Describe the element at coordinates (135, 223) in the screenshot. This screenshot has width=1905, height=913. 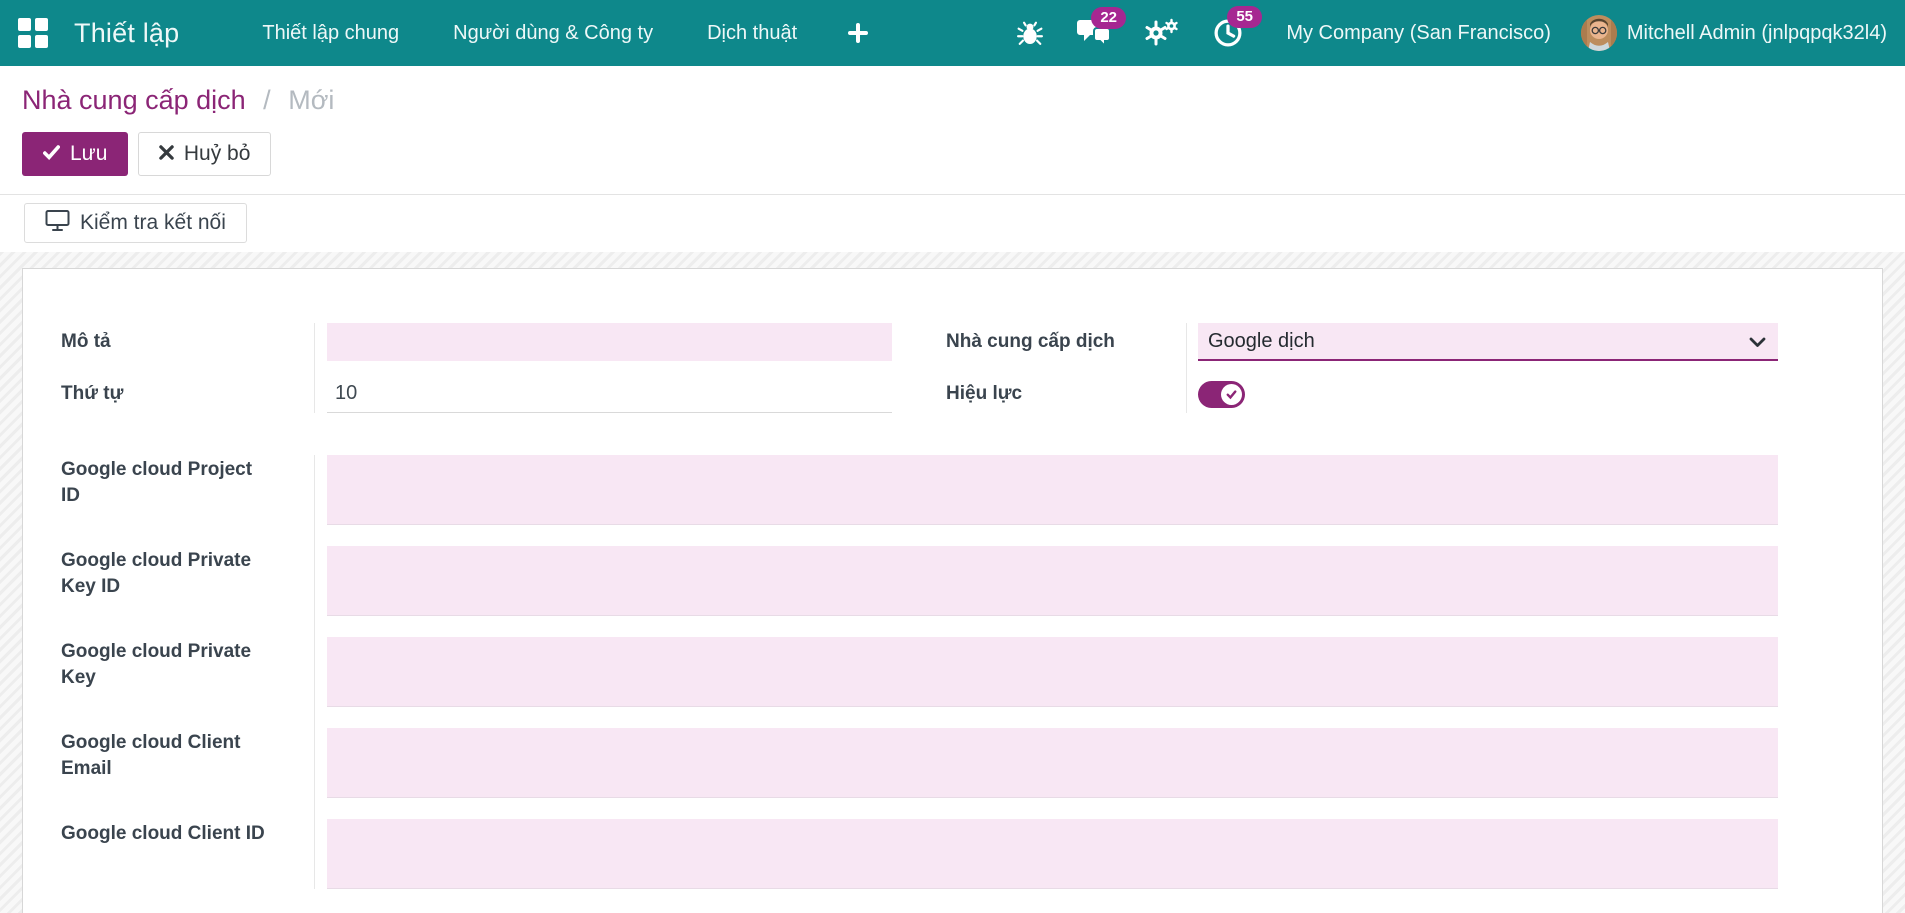
I see `test-connection-button: Kiểm tra kết nối` at that location.